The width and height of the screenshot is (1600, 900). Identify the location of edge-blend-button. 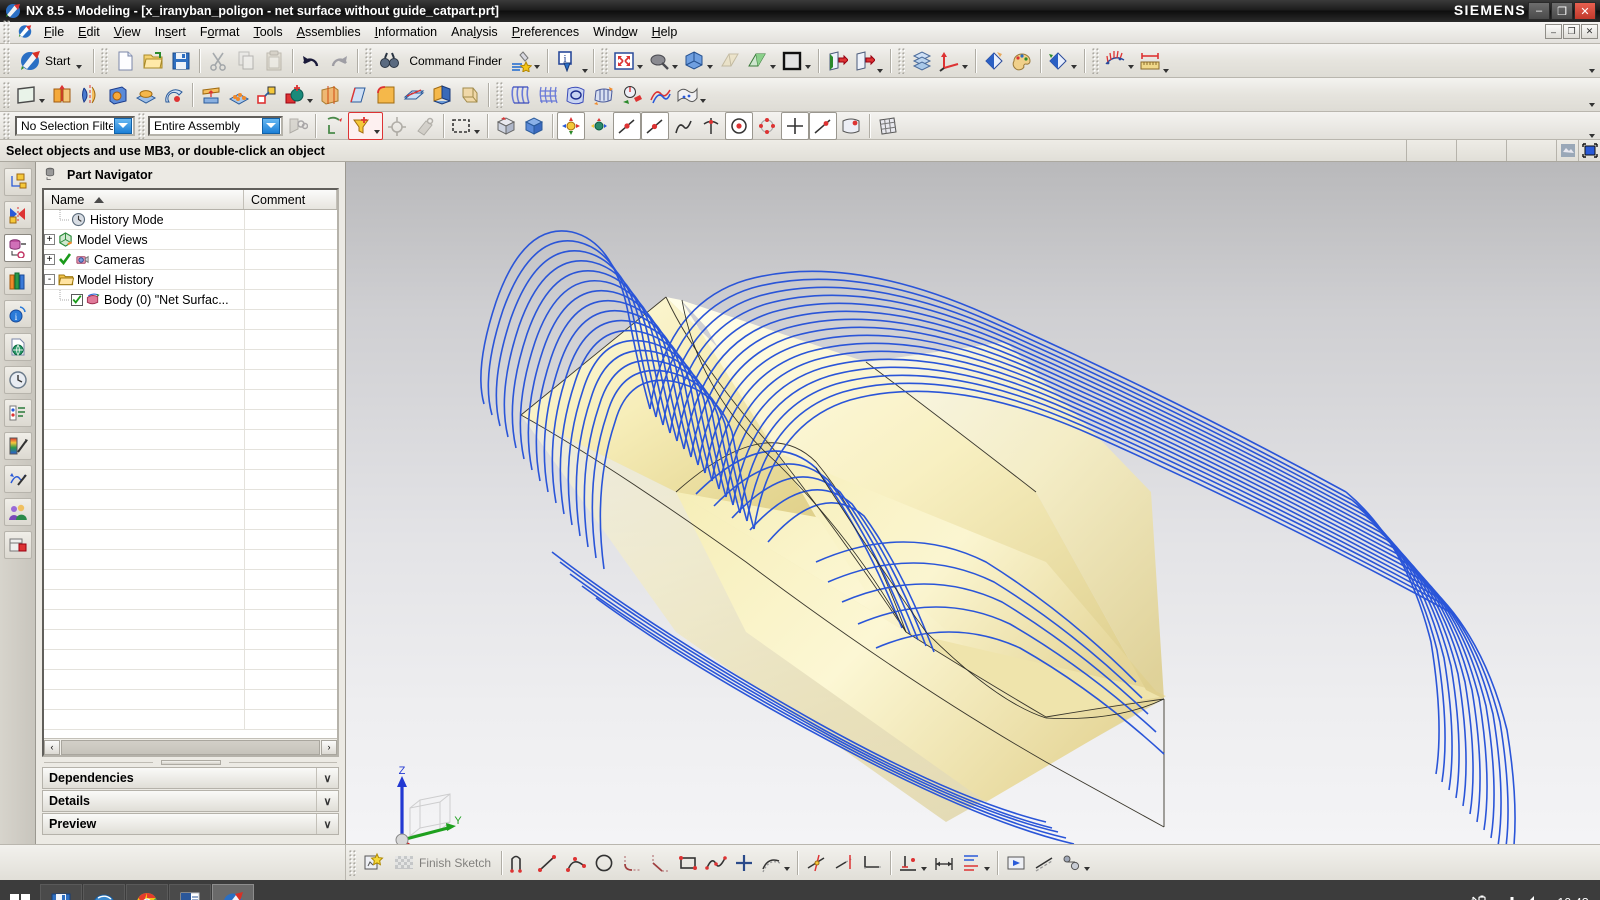
(386, 95).